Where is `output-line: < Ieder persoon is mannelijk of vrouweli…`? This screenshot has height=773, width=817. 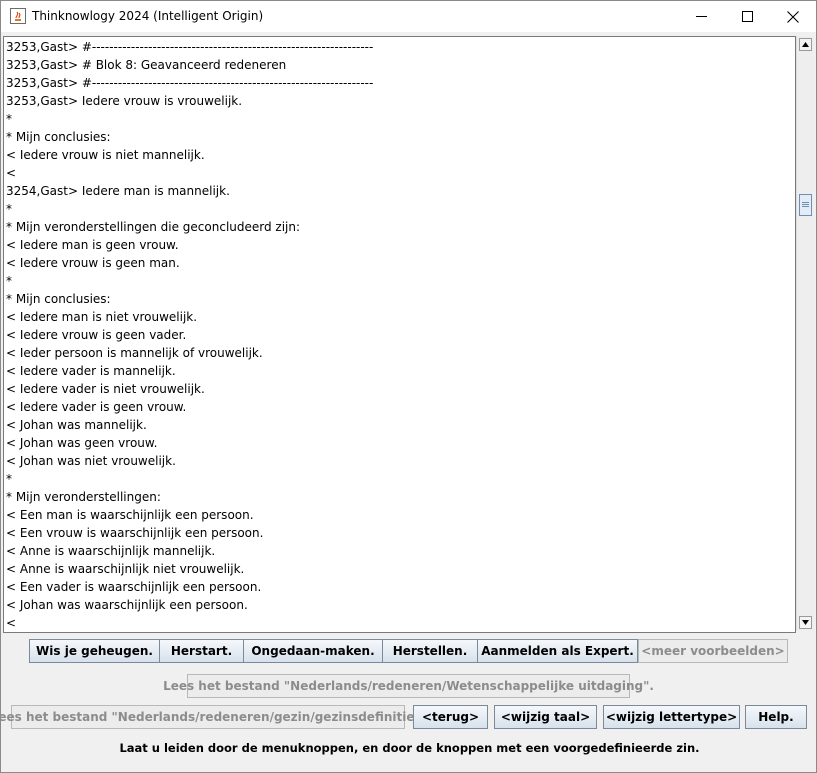 output-line: < Ieder persoon is mannelijk of vrouweli… is located at coordinates (134, 353).